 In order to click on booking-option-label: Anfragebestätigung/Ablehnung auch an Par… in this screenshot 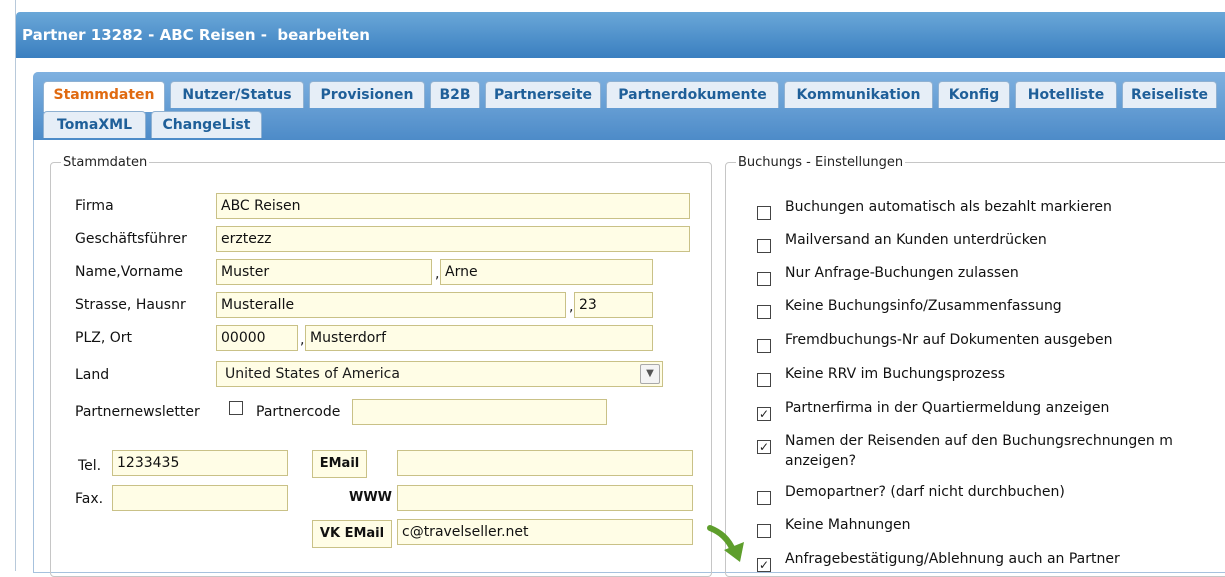, I will do `click(952, 559)`.